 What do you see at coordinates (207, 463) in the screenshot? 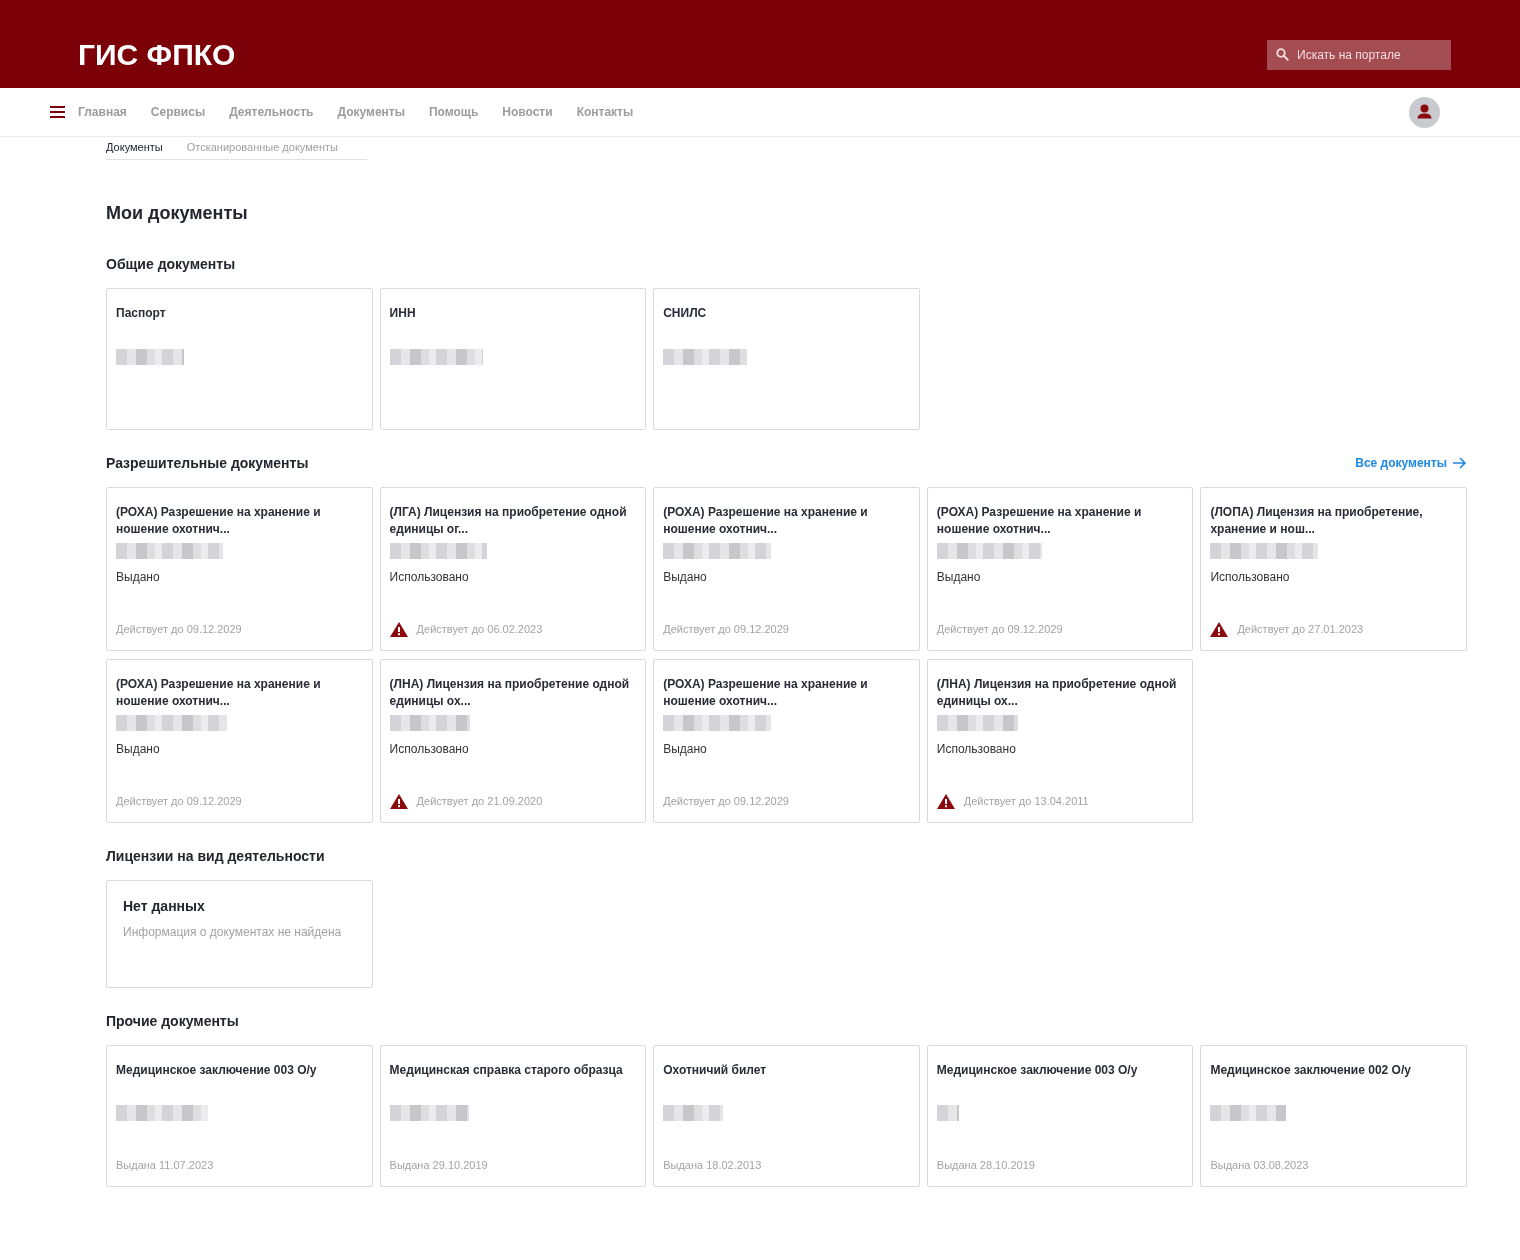
I see `section-title: Разрешительные документы` at bounding box center [207, 463].